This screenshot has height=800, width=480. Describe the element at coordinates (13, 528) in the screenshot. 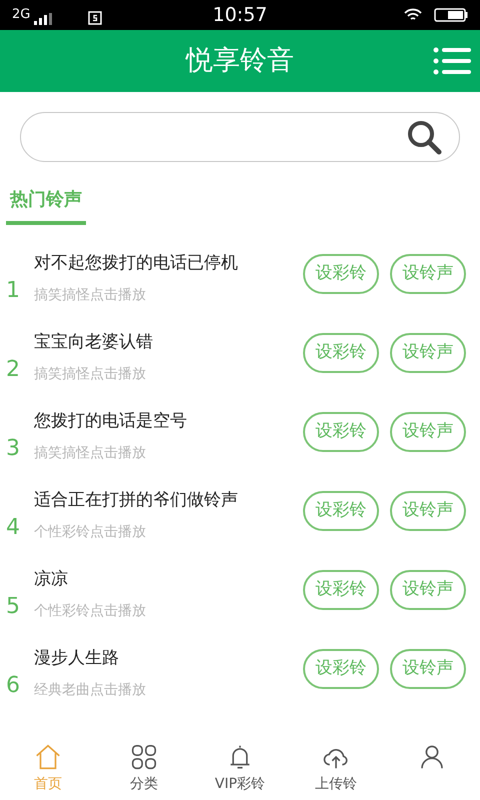

I see `rank-number: 4` at that location.